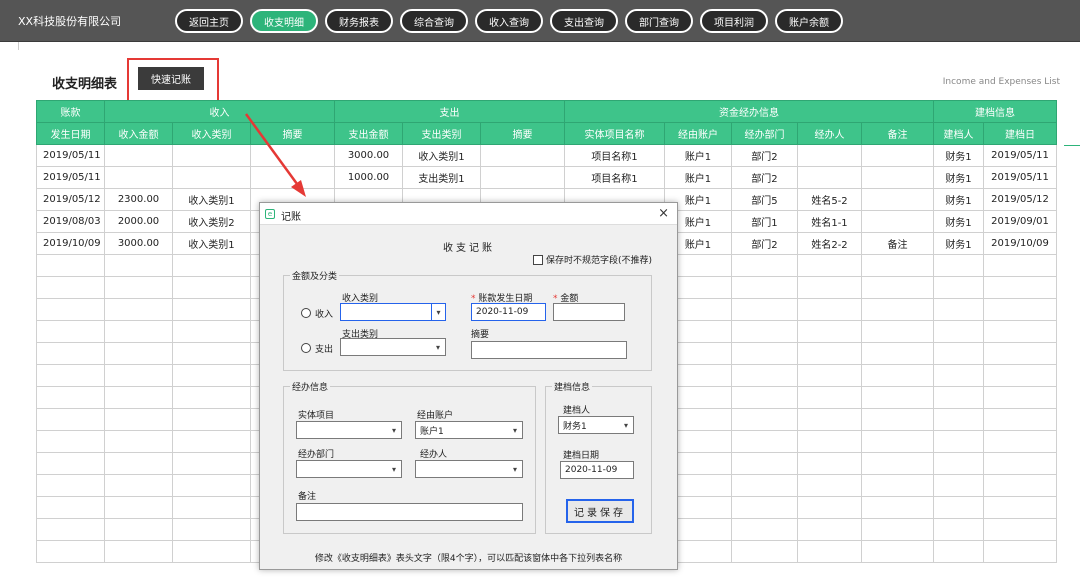  Describe the element at coordinates (1020, 243) in the screenshot. I see `table-cell: 2019/10/09` at that location.